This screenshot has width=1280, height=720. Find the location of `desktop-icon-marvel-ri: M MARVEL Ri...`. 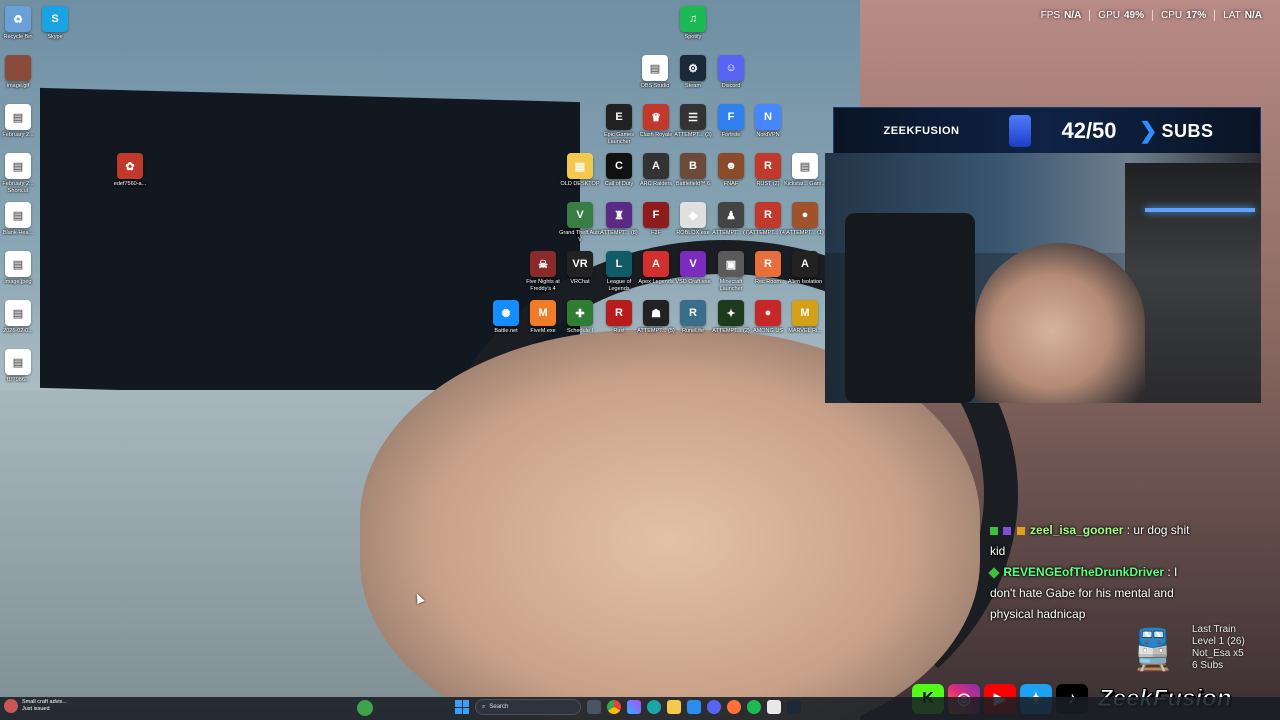

desktop-icon-marvel-ri: M MARVEL Ri... is located at coordinates (805, 317).